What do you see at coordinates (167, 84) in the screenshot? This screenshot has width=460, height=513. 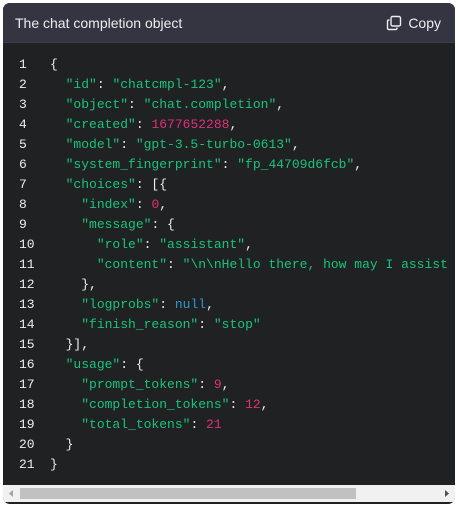 I see `code-token: "chatcmpl-123"` at bounding box center [167, 84].